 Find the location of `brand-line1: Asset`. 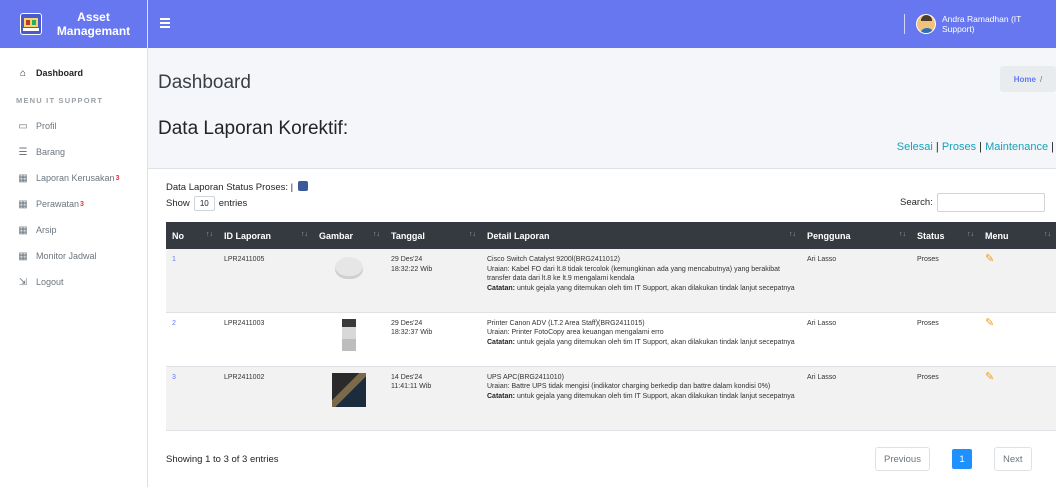

brand-line1: Asset is located at coordinates (93, 17).